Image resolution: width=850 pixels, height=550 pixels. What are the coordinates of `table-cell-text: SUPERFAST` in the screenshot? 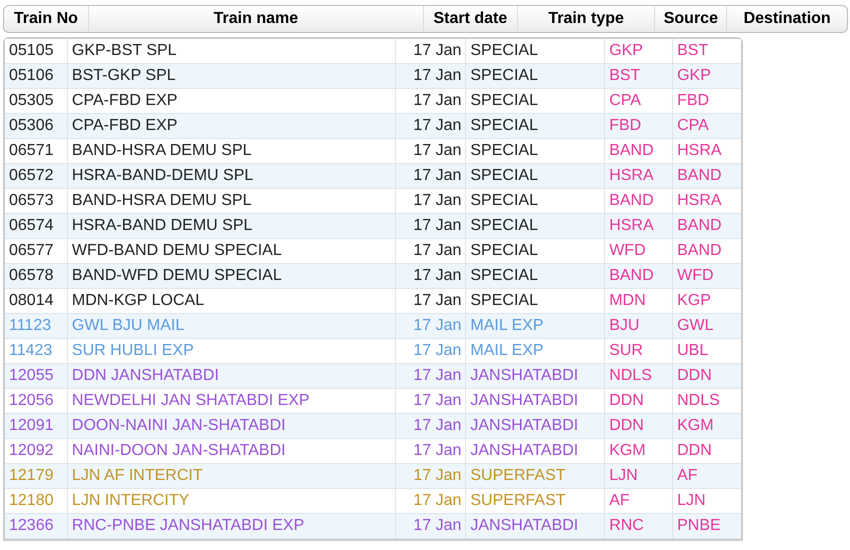 It's located at (518, 476).